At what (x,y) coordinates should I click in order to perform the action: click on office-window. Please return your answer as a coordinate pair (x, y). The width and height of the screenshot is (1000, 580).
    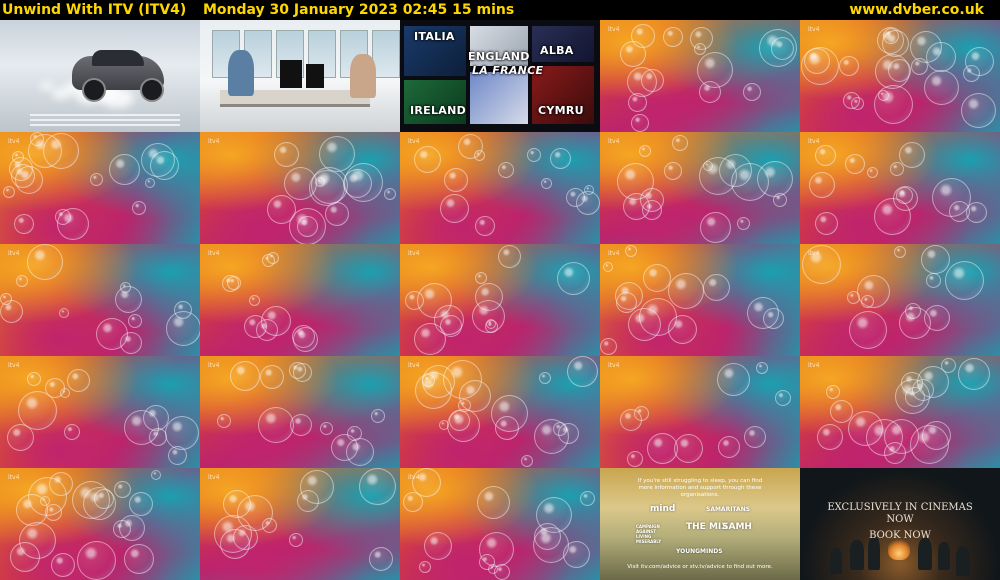
    Looking at the image, I should click on (386, 54).